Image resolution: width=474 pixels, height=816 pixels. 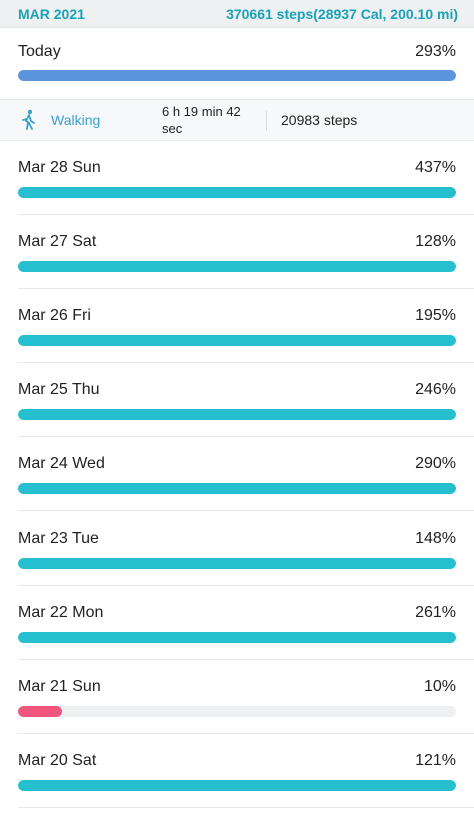 What do you see at coordinates (201, 120) in the screenshot?
I see `activity-duration: 6 h 19 min 42 sec` at bounding box center [201, 120].